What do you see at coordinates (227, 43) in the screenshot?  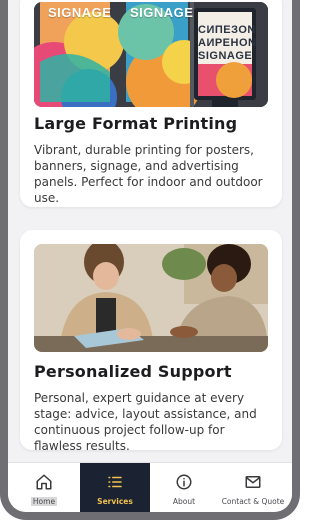 I see `panel3-text: CИПЕЗОN AИPEHON SIGNAGE` at bounding box center [227, 43].